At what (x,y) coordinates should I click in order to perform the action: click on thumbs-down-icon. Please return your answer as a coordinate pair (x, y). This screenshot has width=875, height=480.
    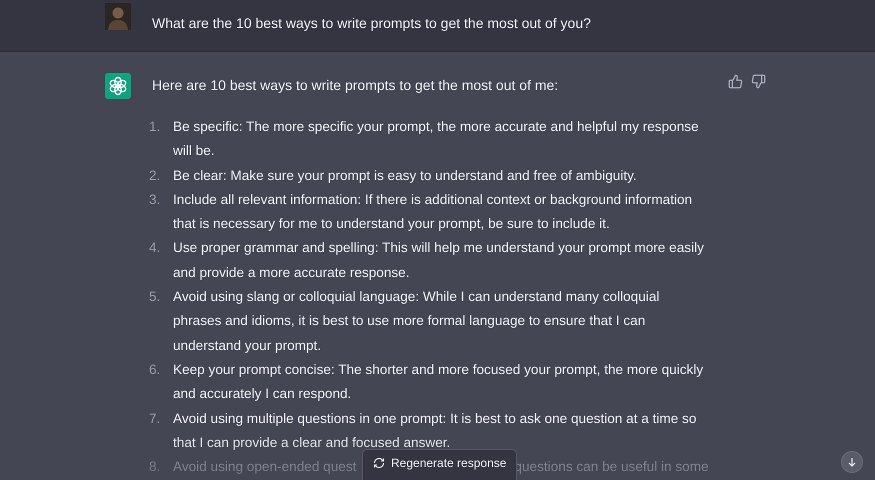
    Looking at the image, I should click on (758, 81).